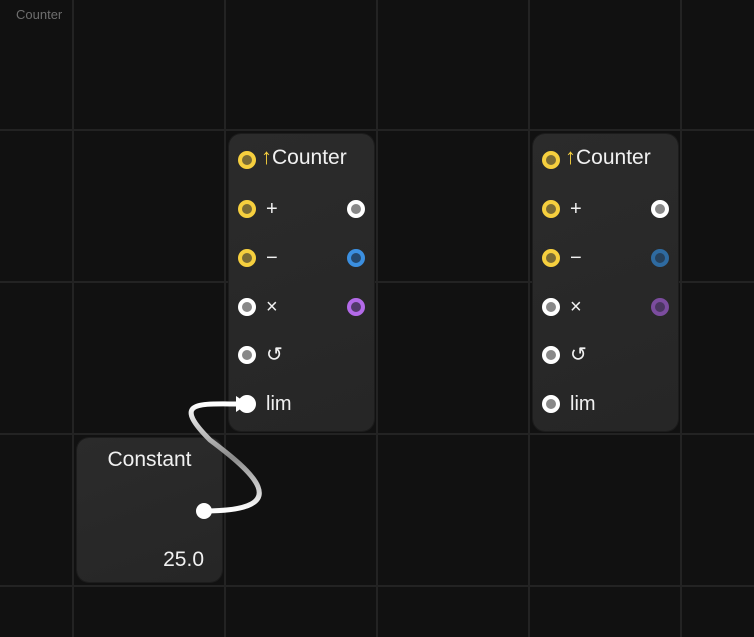 This screenshot has width=754, height=637. I want to click on node-title: Constant, so click(149, 459).